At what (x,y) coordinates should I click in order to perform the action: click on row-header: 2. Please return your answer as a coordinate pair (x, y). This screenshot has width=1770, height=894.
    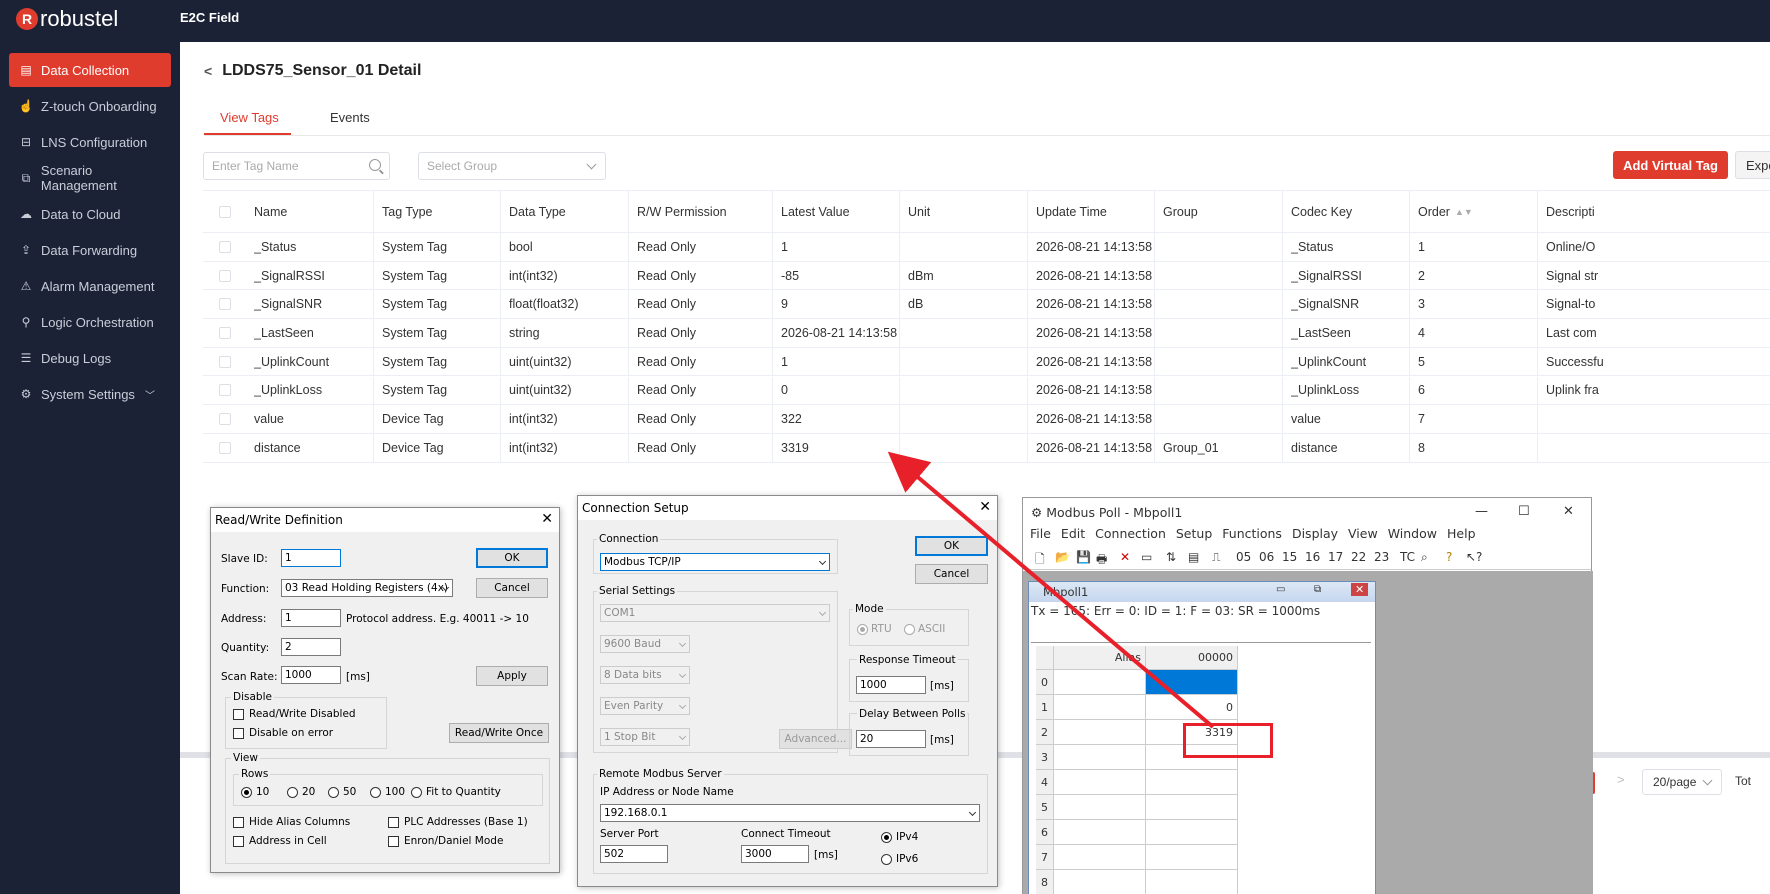
    Looking at the image, I should click on (1045, 732).